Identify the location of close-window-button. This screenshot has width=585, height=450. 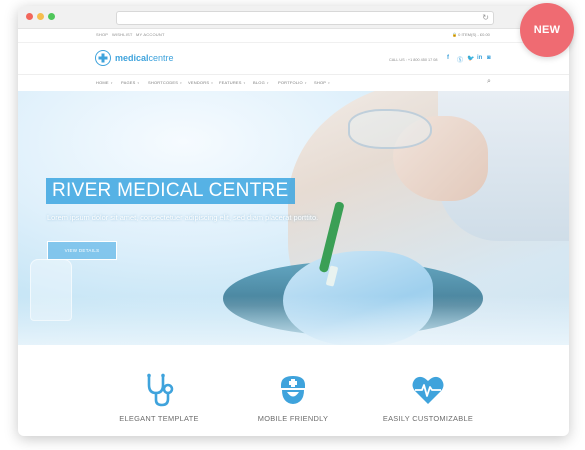
(29, 16).